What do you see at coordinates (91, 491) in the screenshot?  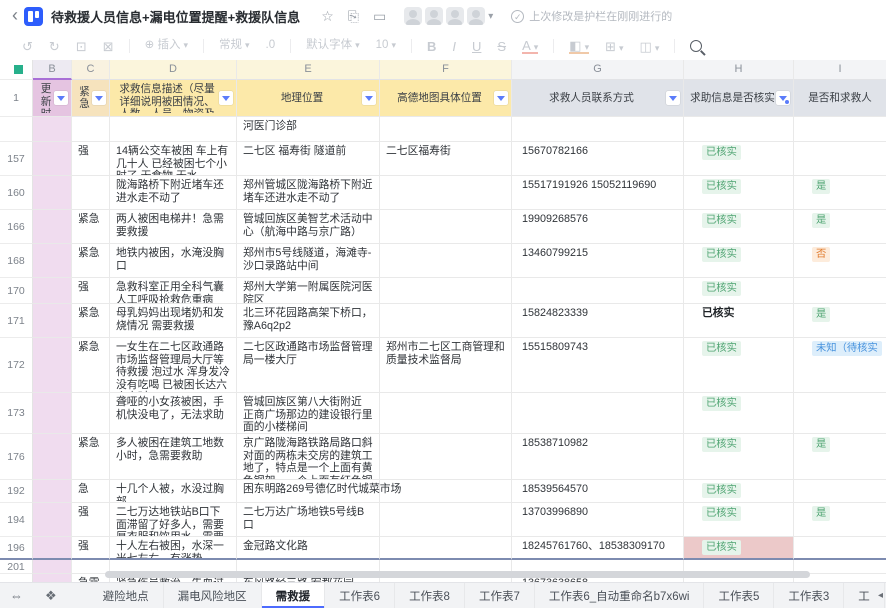 I see `cell-C-192: 急` at bounding box center [91, 491].